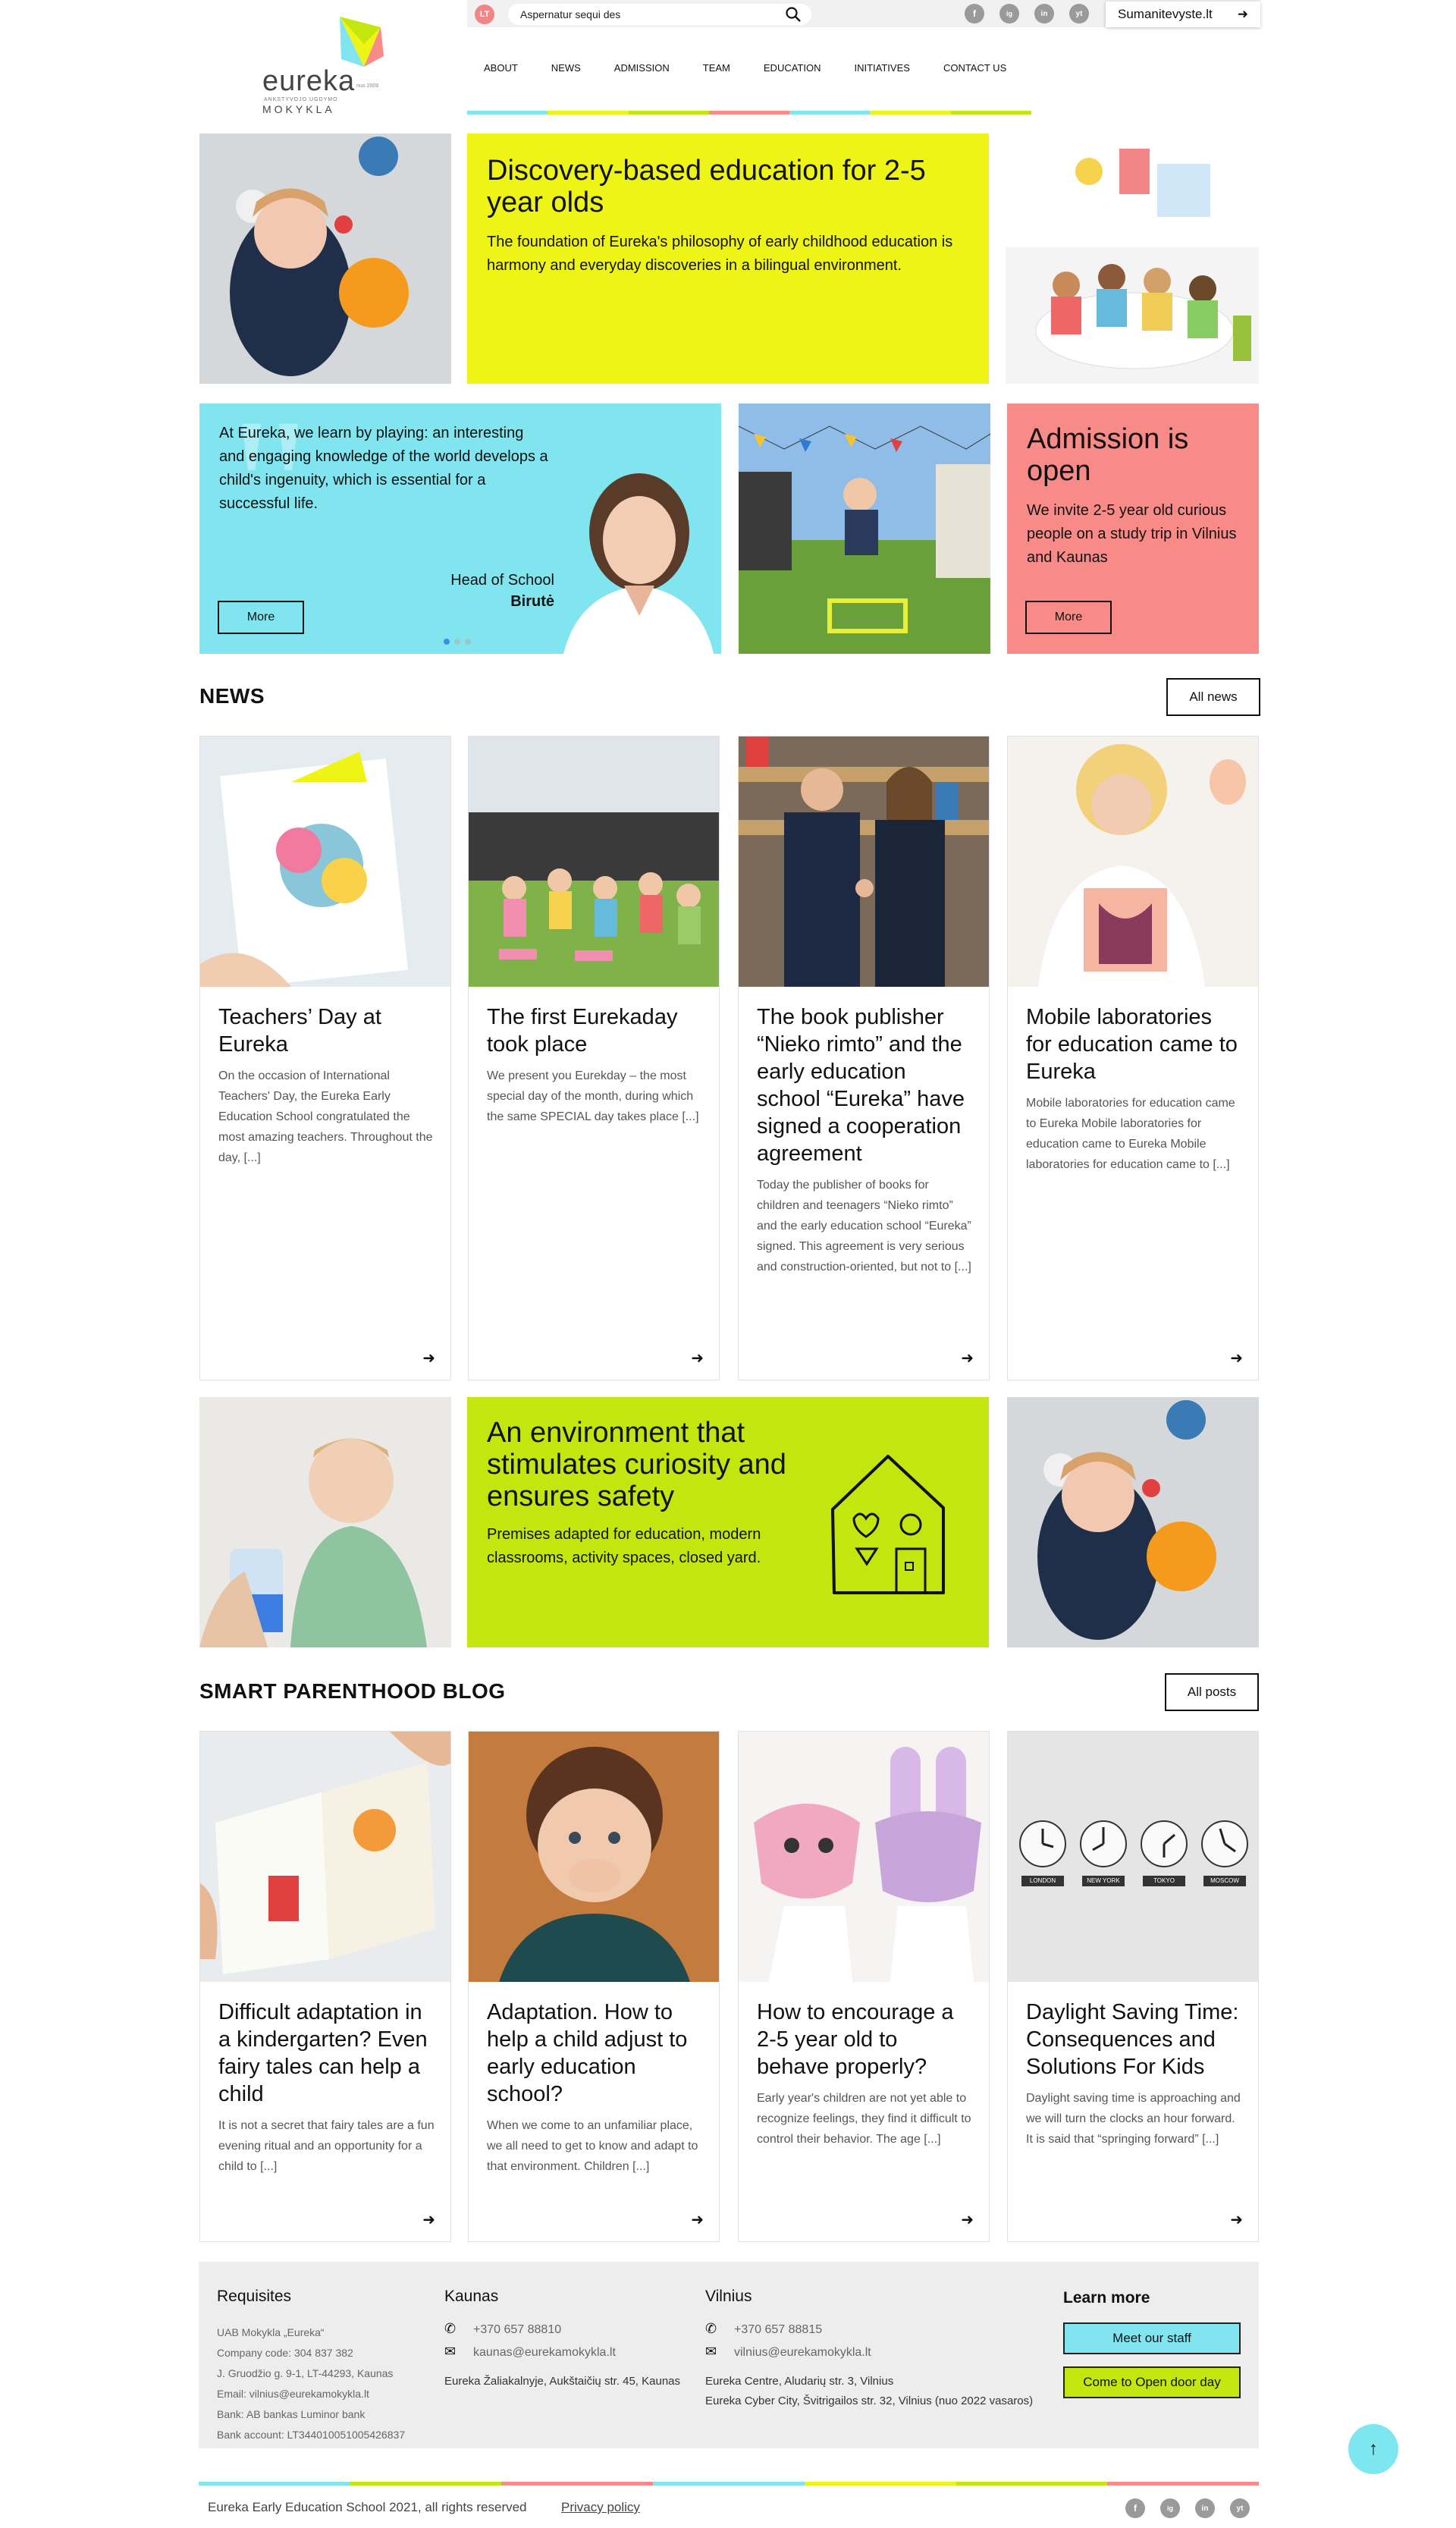 The width and height of the screenshot is (1456, 2528). I want to click on footer-requisites-title: Requisites, so click(254, 2297).